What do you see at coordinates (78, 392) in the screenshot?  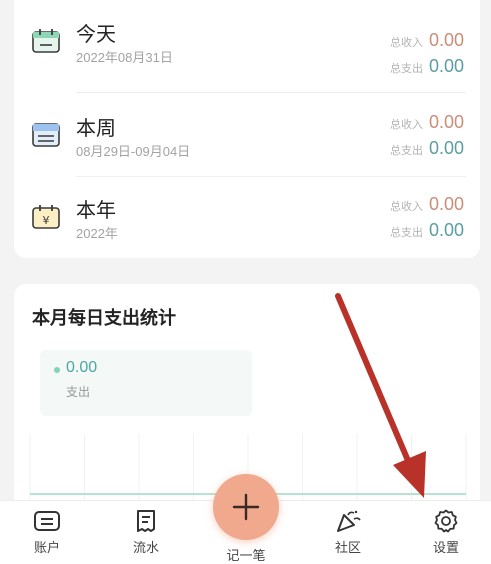 I see `legend-label: 支出` at bounding box center [78, 392].